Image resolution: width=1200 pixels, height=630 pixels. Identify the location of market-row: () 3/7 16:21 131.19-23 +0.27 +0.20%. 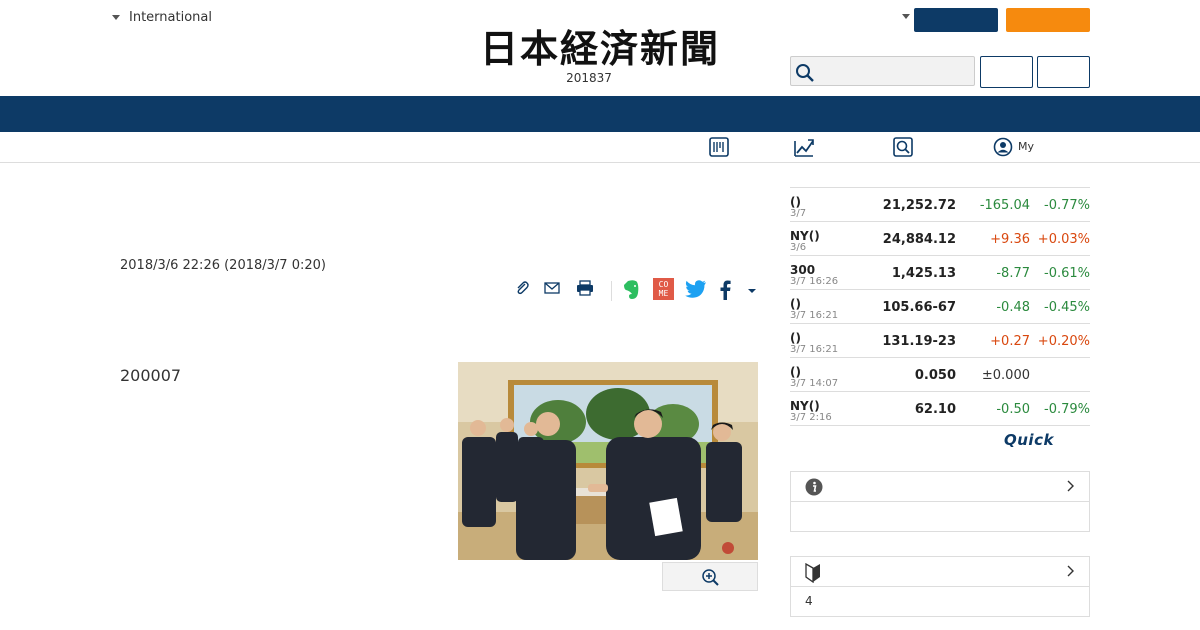
(940, 341).